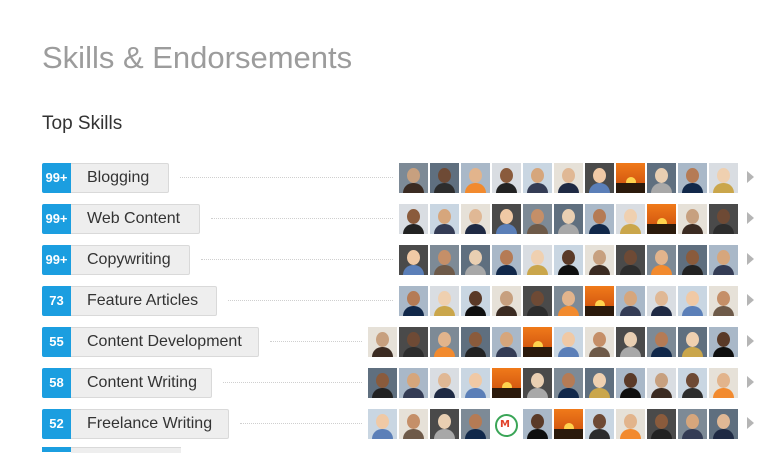  I want to click on skill-row: 99+ Web Content, so click(398, 219).